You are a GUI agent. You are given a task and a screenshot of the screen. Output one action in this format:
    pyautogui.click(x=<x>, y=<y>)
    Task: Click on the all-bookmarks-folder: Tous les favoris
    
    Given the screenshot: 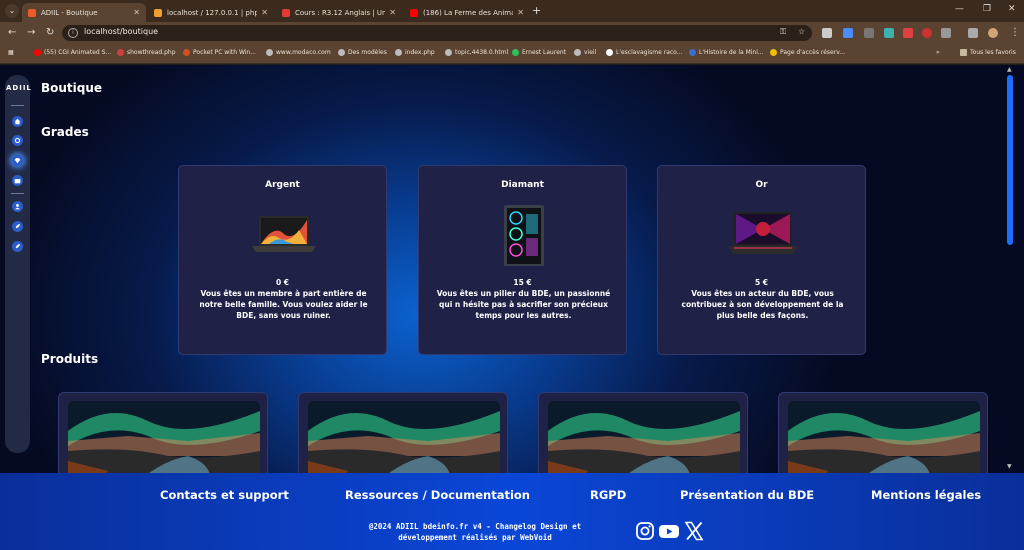 What is the action you would take?
    pyautogui.click(x=988, y=52)
    